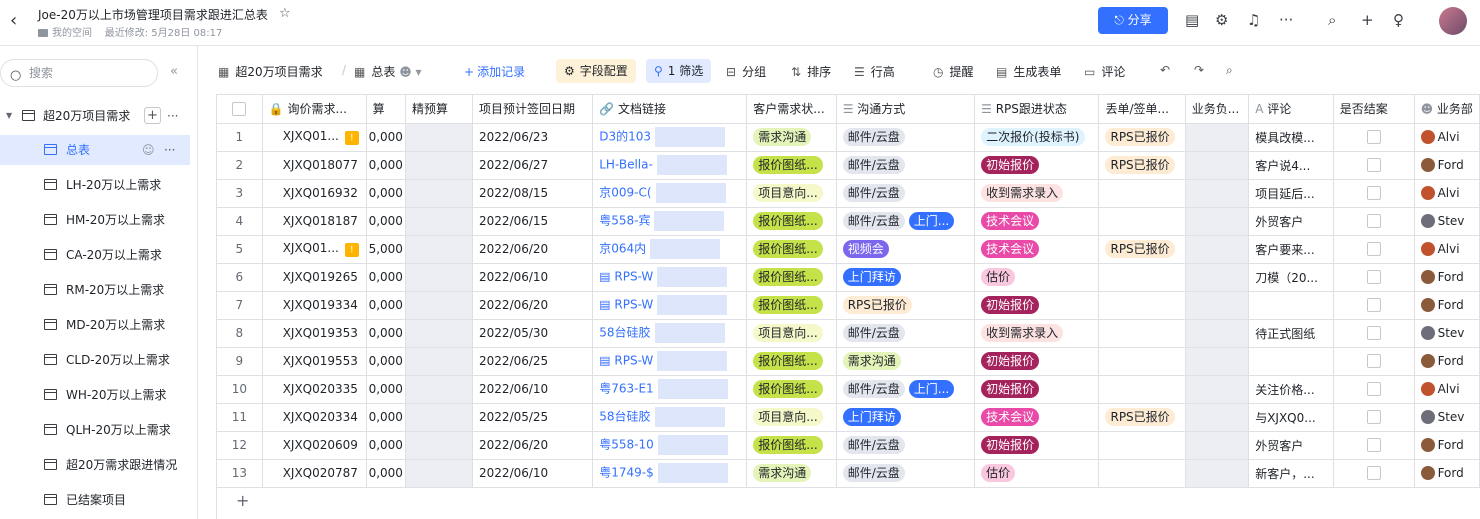 The image size is (1480, 519). What do you see at coordinates (533, 221) in the screenshot?
I see `sign-date-cell: 2022/06/15` at bounding box center [533, 221].